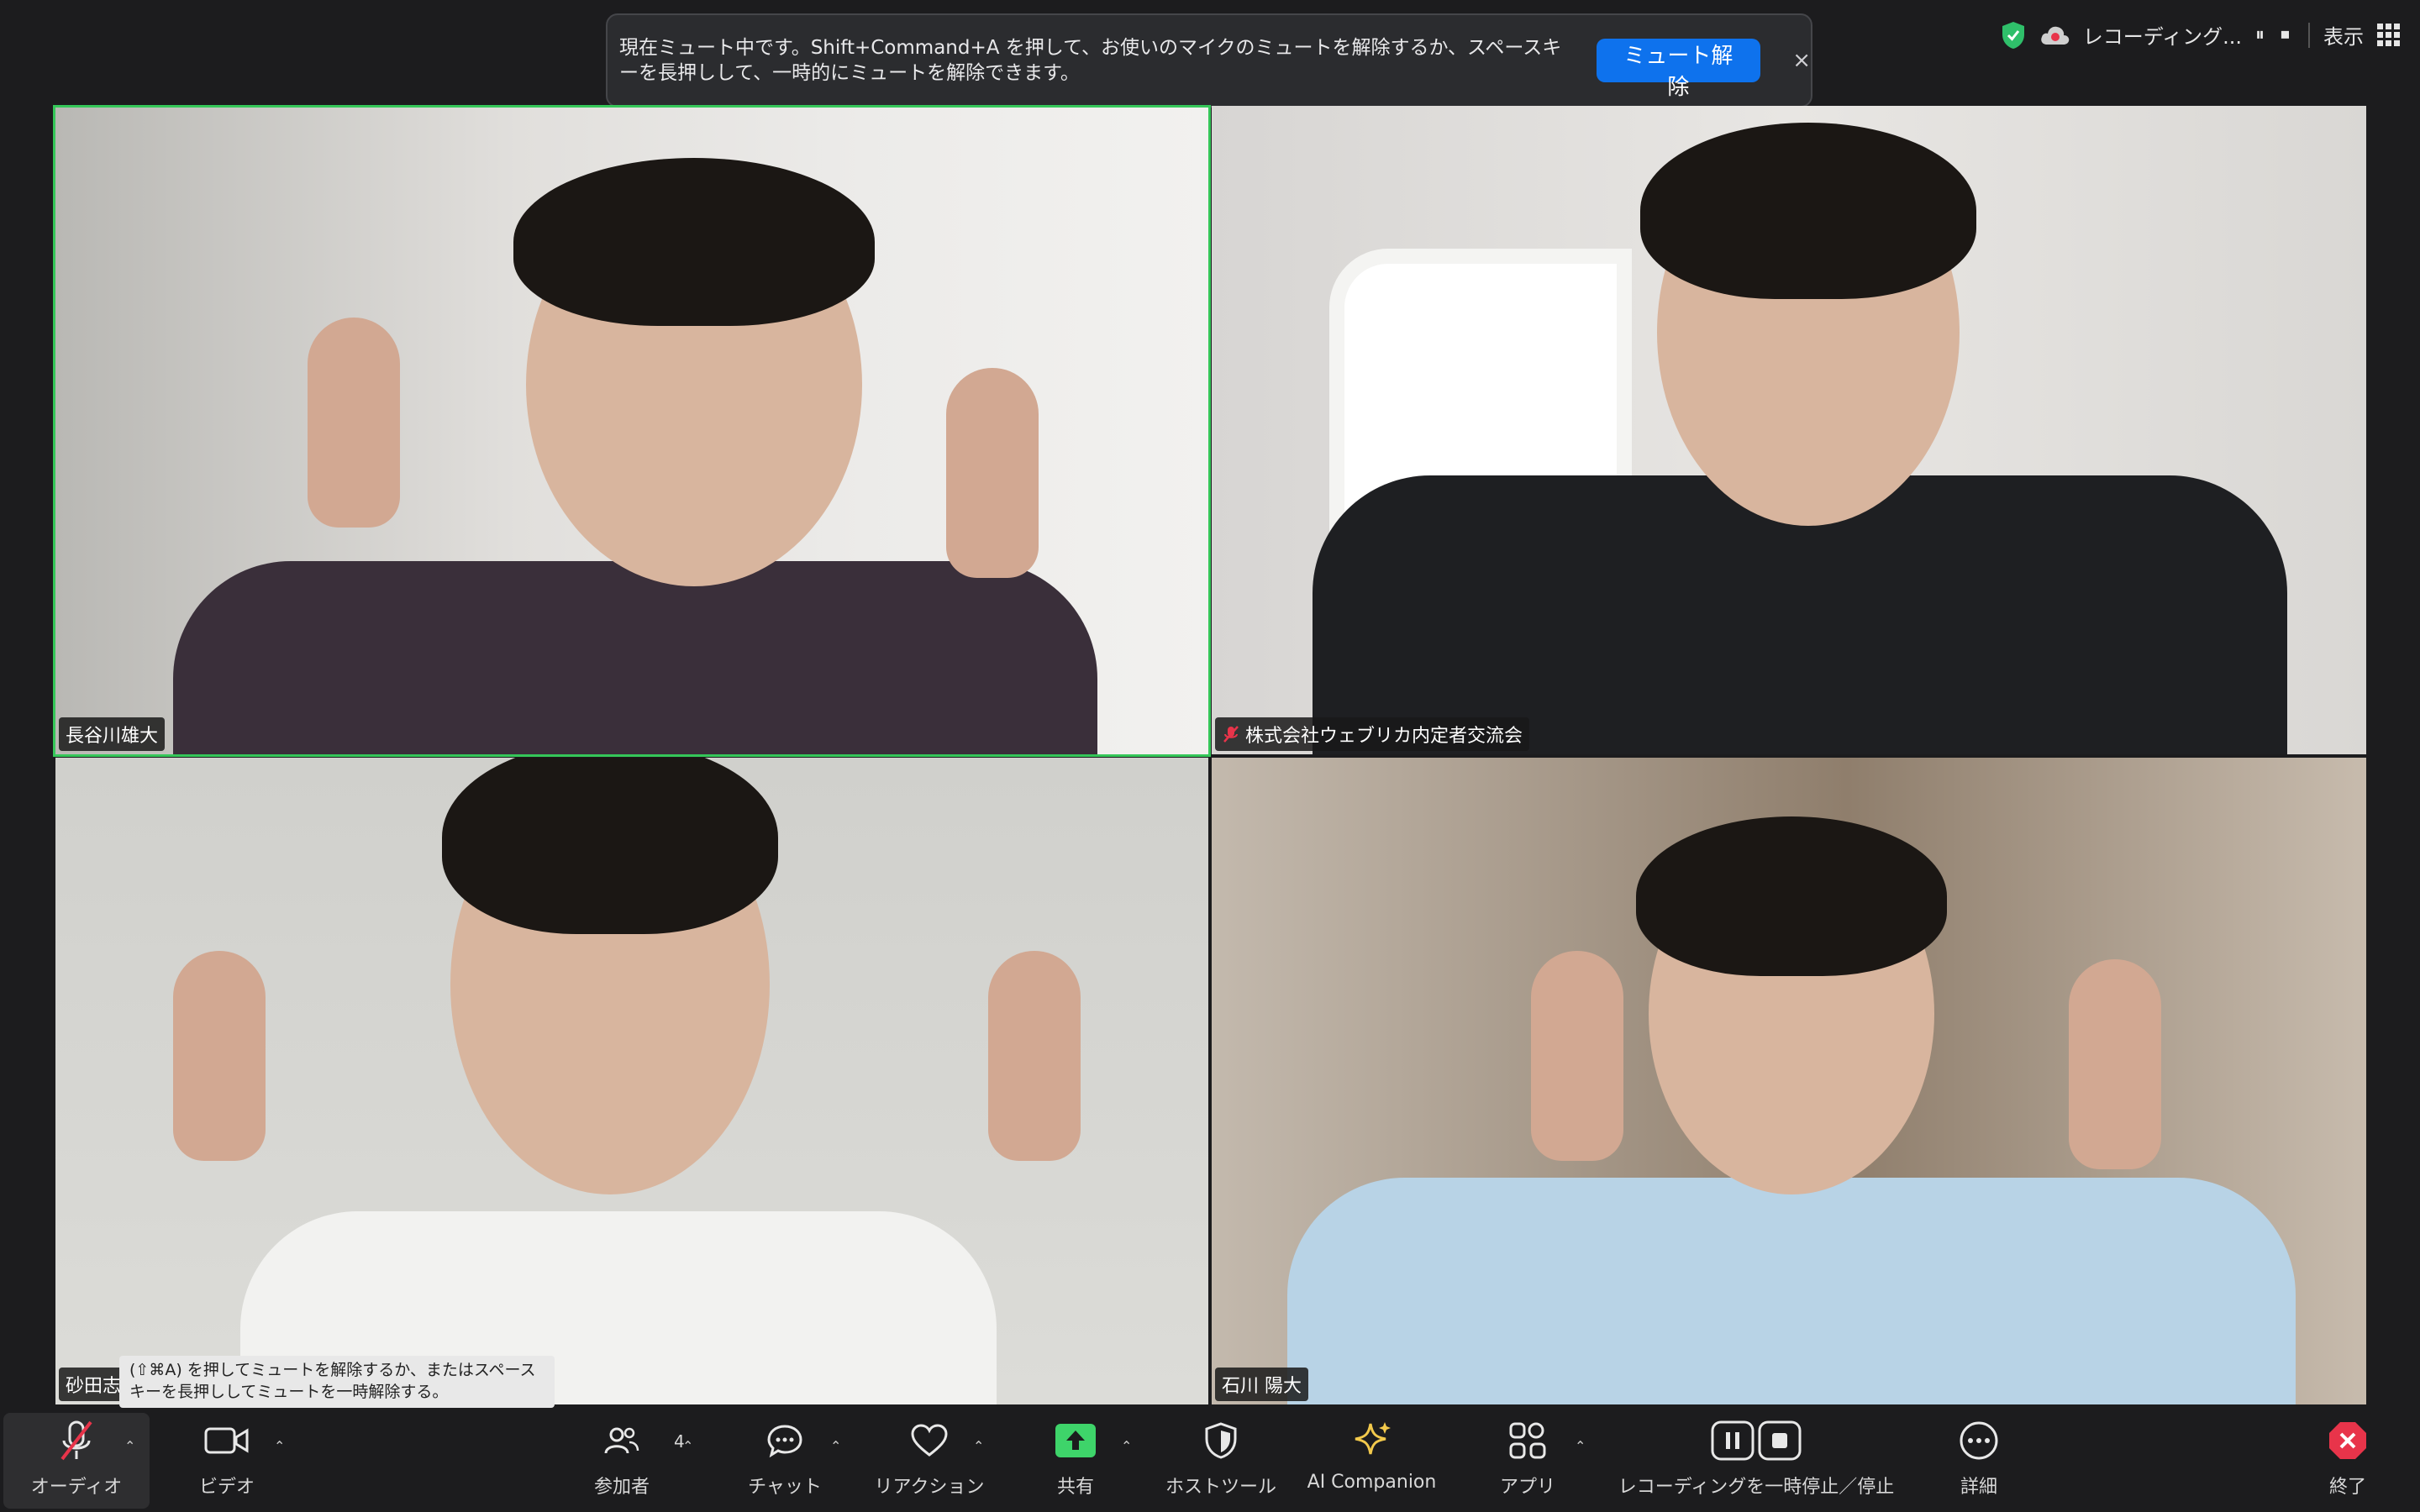 The image size is (2420, 1512). I want to click on sparkle-icon, so click(1372, 1440).